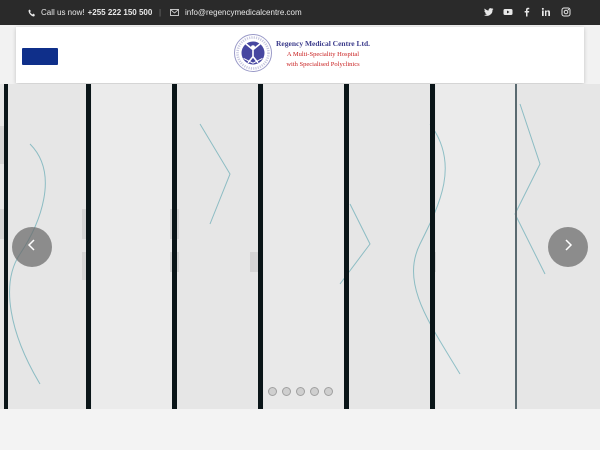 The image size is (600, 450). Describe the element at coordinates (40, 56) in the screenshot. I see `menu-button` at that location.